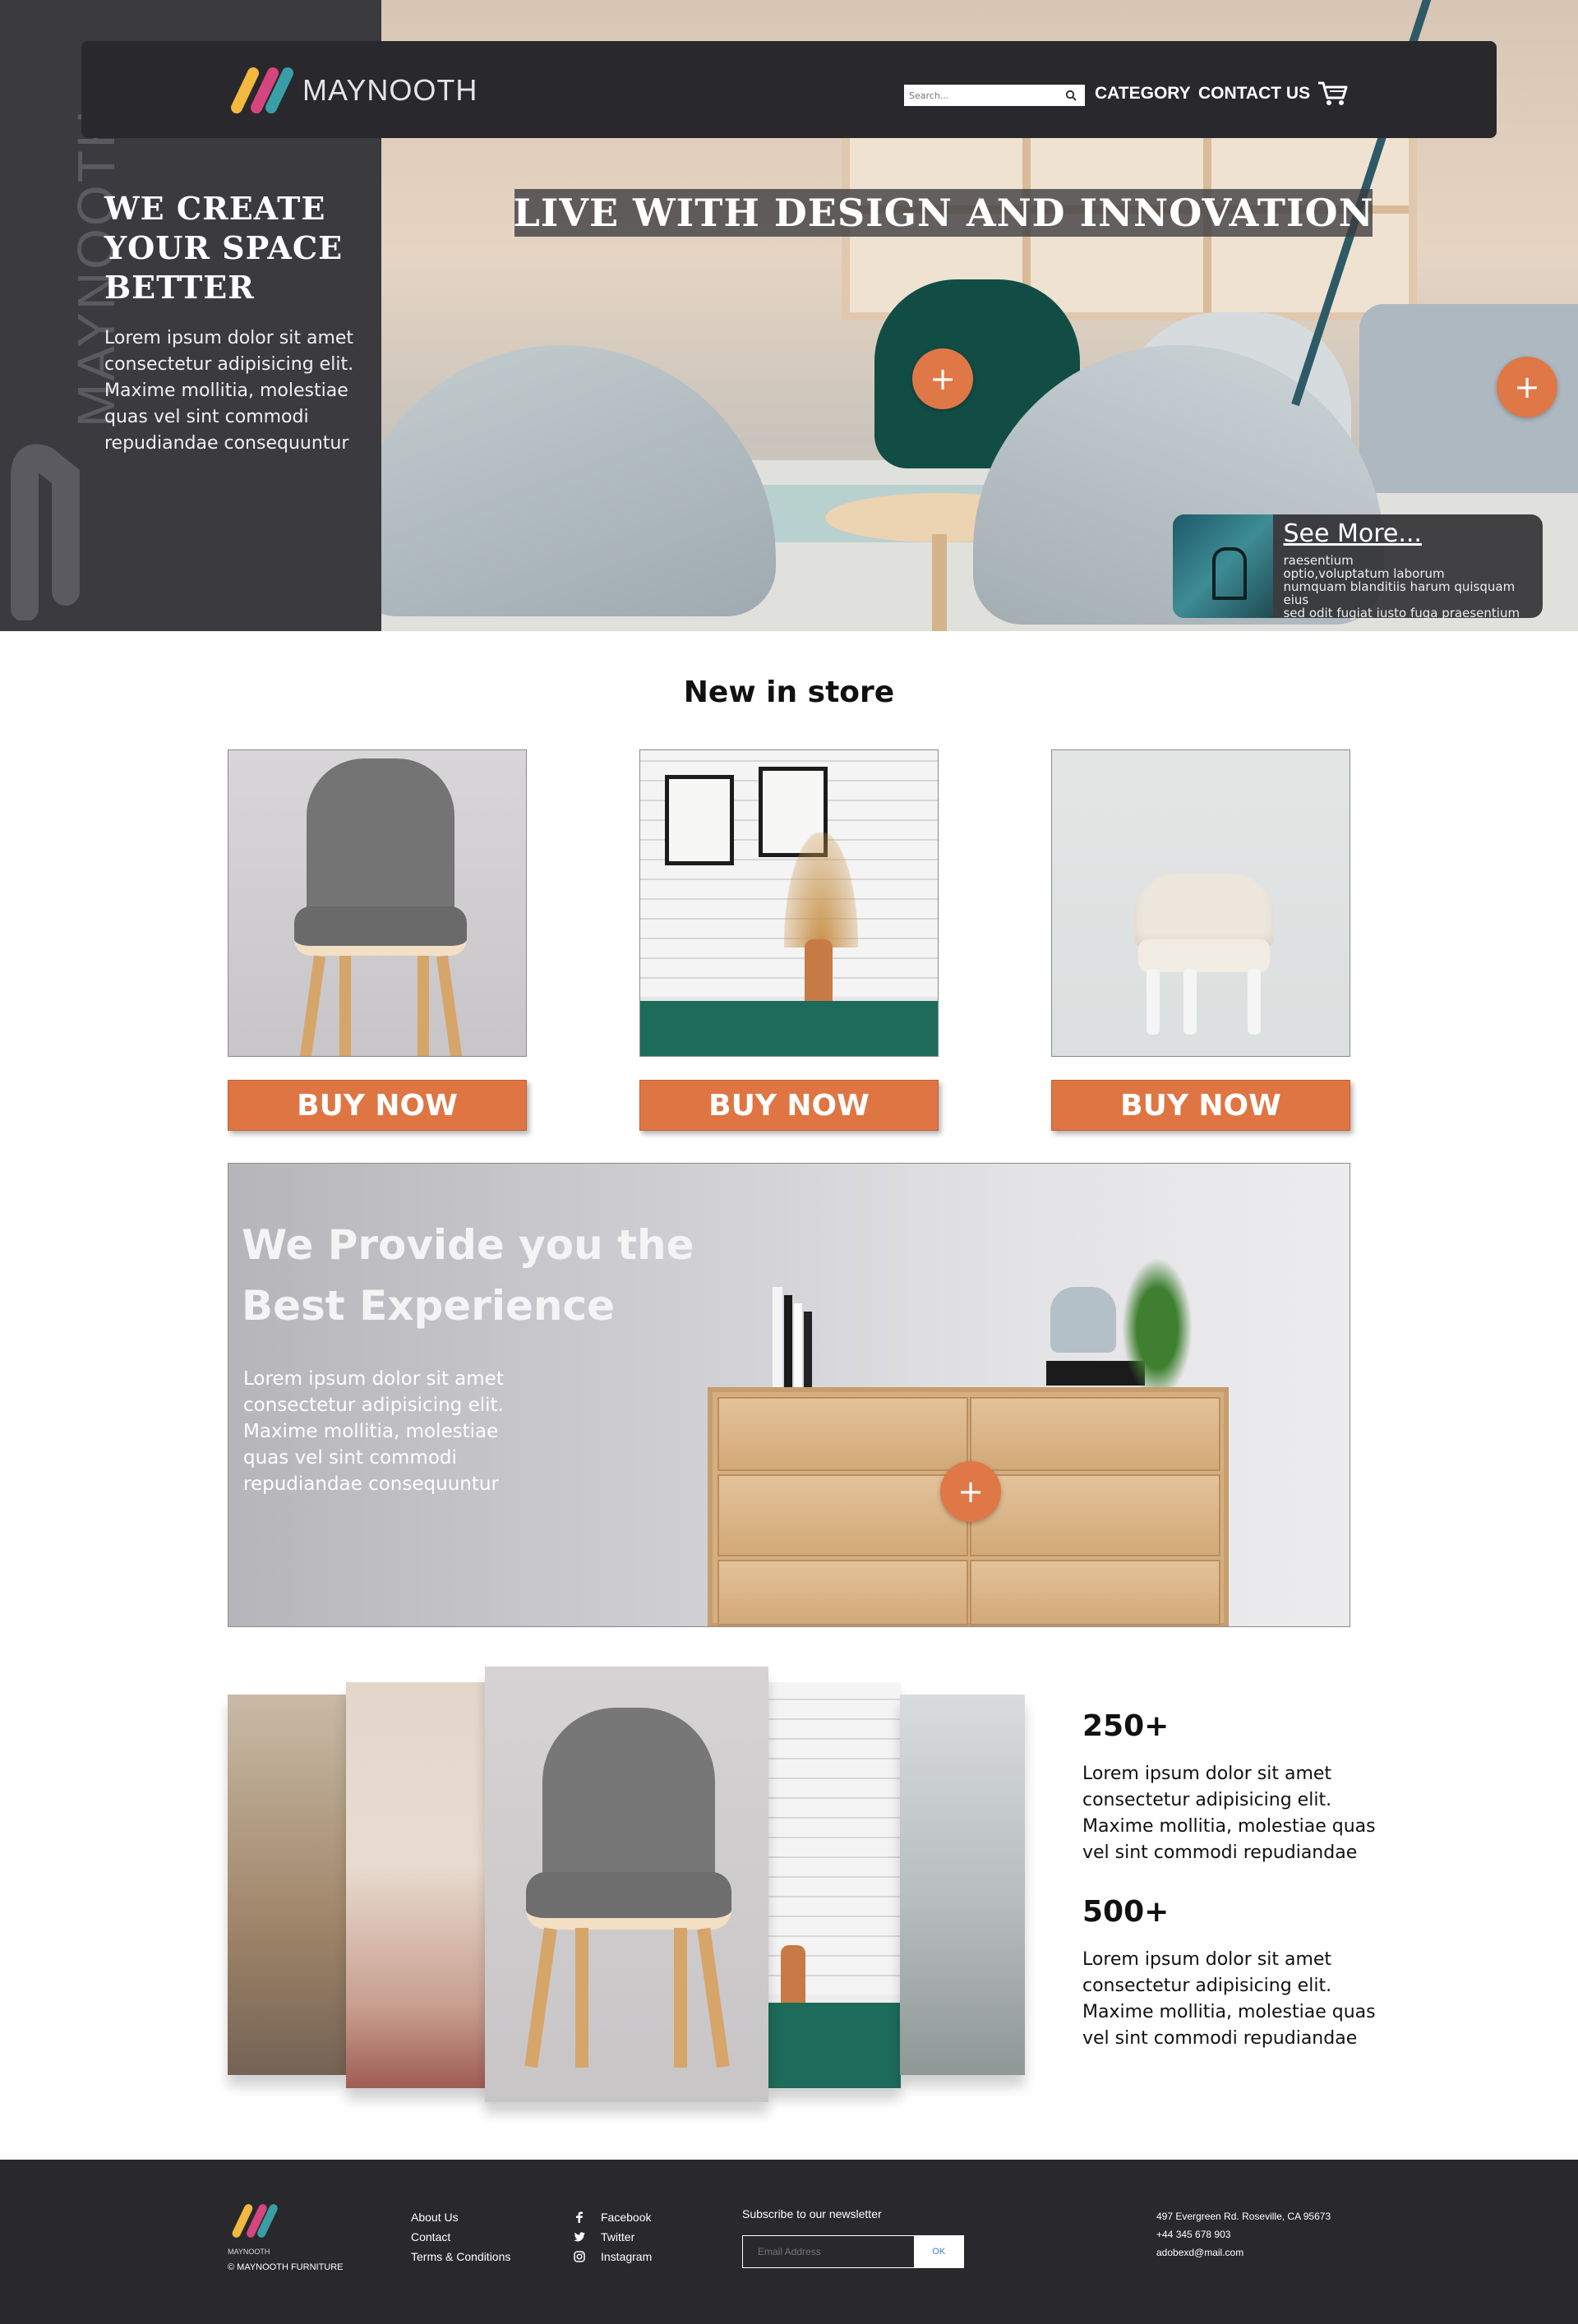  I want to click on newsletter-ok-button: OK, so click(938, 2251).